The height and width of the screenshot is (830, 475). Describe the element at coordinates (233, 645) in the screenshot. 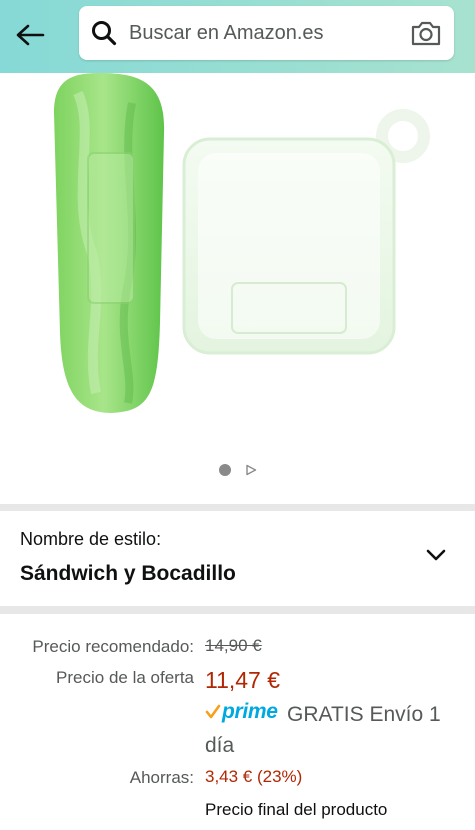

I see `list-price: 14,90 €` at that location.